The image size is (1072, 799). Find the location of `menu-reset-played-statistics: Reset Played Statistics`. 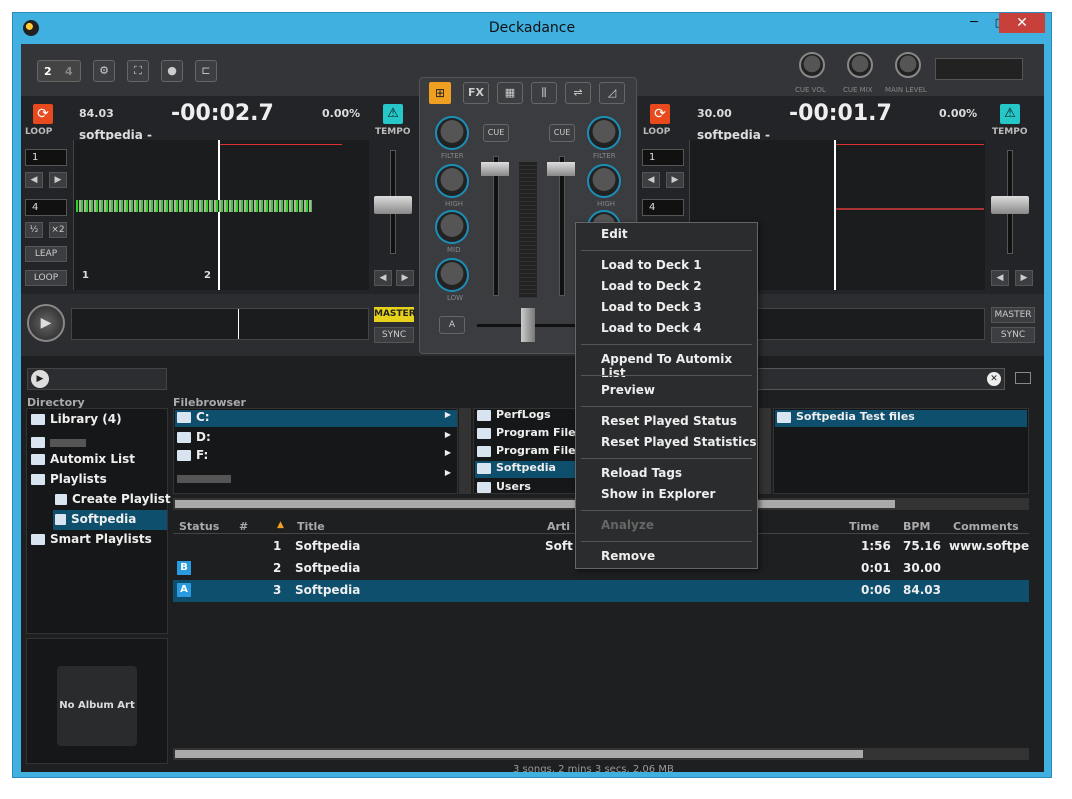

menu-reset-played-statistics: Reset Played Statistics is located at coordinates (679, 442).